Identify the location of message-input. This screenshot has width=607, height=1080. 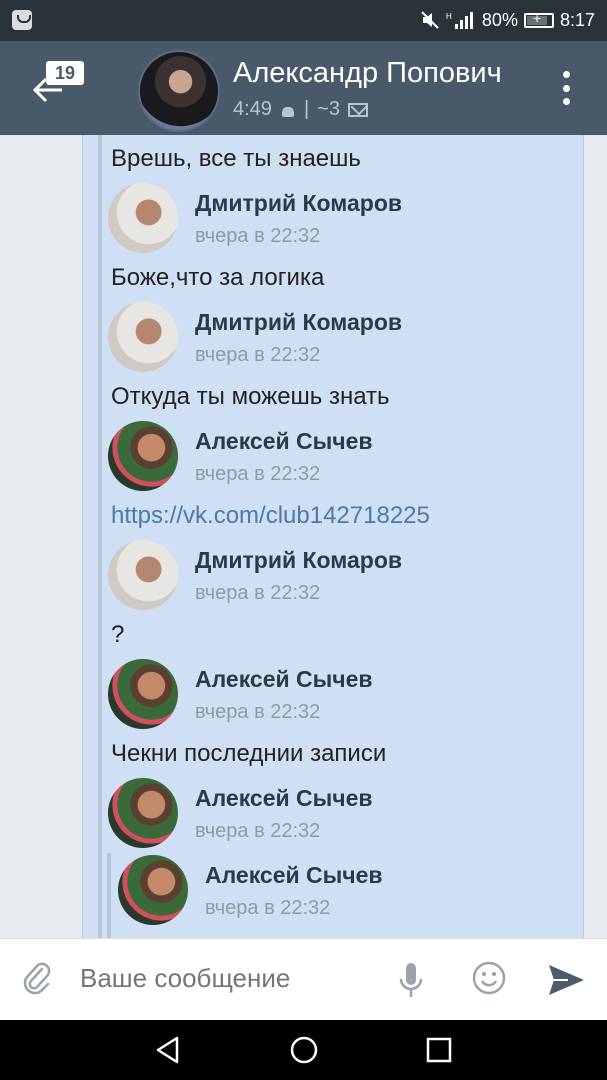
(230, 978).